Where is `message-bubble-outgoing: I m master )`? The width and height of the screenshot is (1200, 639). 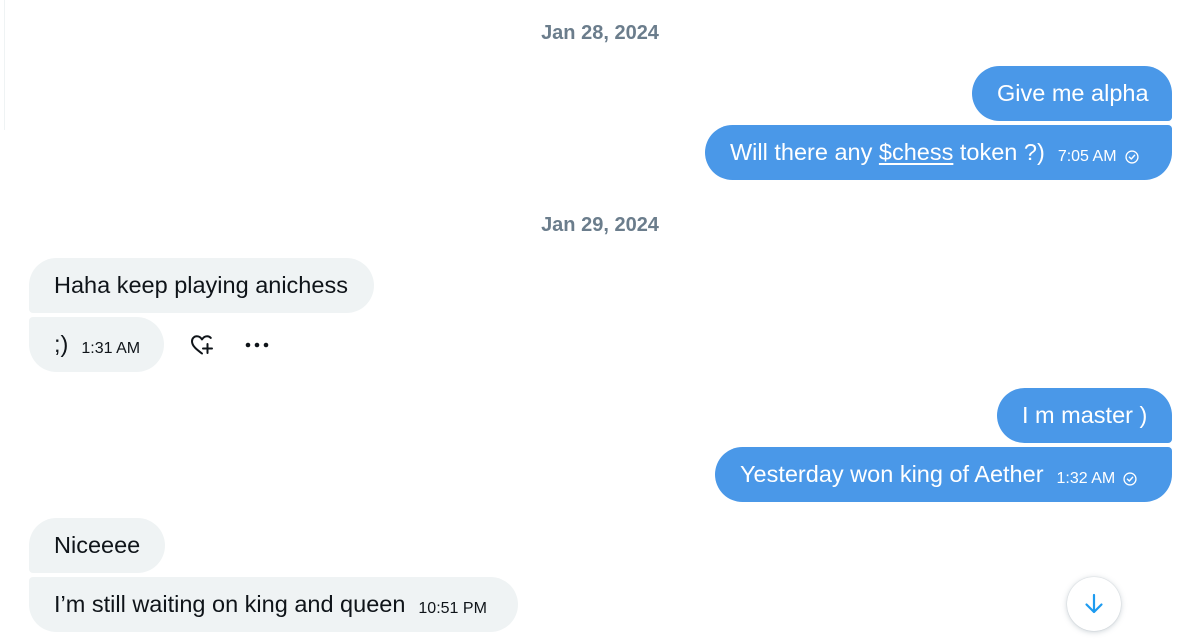 message-bubble-outgoing: I m master ) is located at coordinates (1084, 415).